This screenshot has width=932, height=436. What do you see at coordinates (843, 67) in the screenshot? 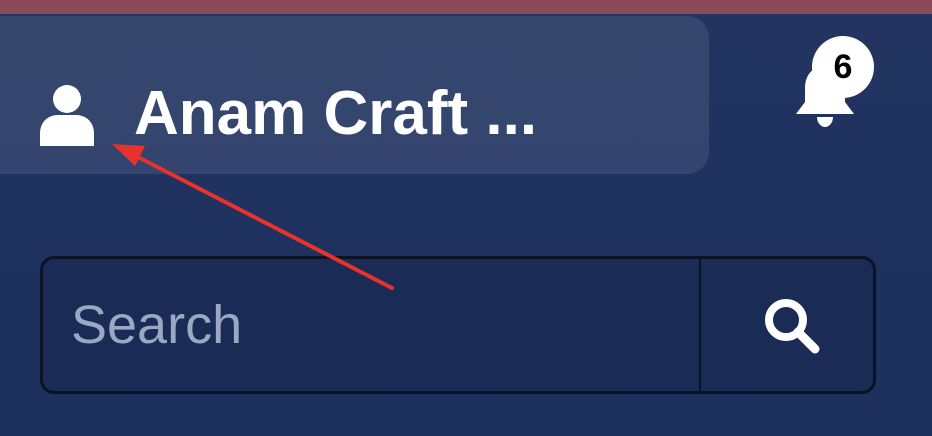
I see `notification-count-badge: 6` at bounding box center [843, 67].